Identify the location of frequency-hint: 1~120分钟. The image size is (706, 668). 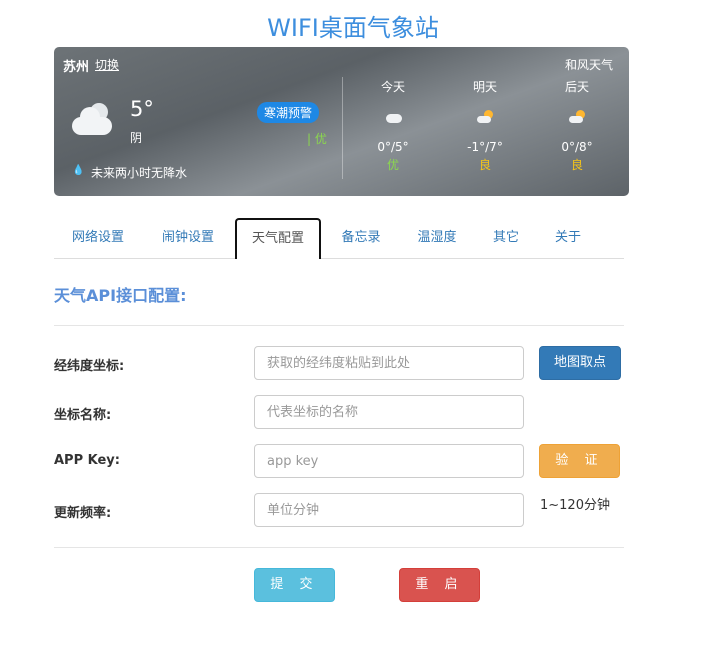
(575, 505).